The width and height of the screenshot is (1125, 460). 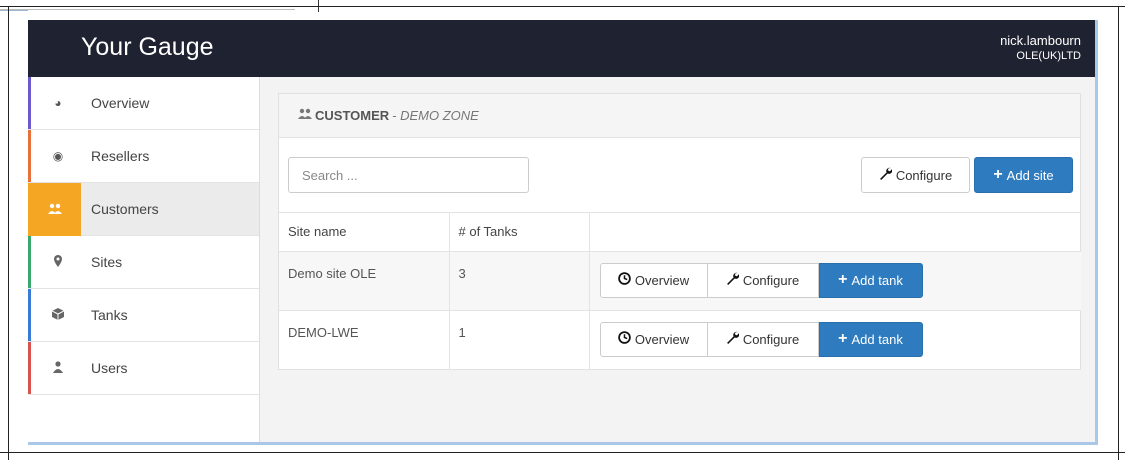 What do you see at coordinates (408, 175) in the screenshot?
I see `search-input` at bounding box center [408, 175].